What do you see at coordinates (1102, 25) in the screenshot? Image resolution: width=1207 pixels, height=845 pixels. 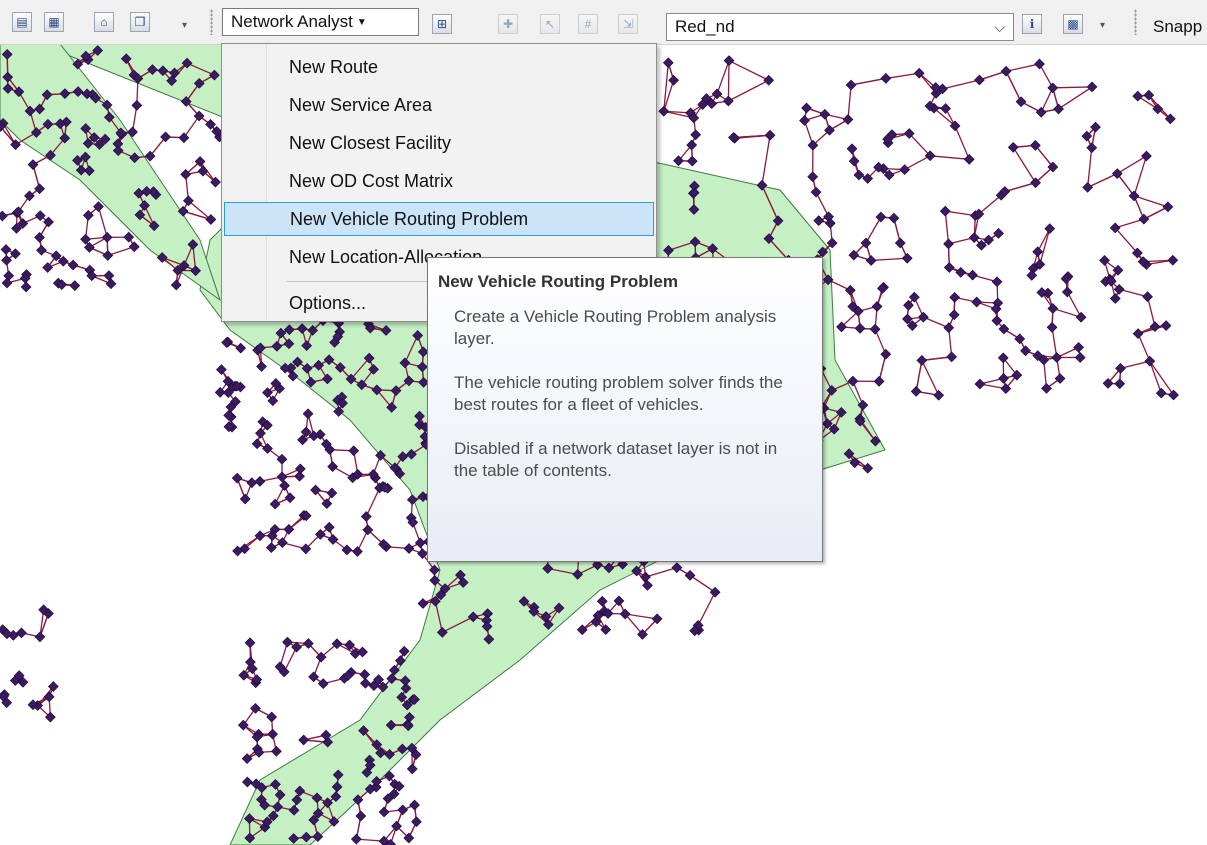 I see `toolbar-overflow-icon-2: ▾` at bounding box center [1102, 25].